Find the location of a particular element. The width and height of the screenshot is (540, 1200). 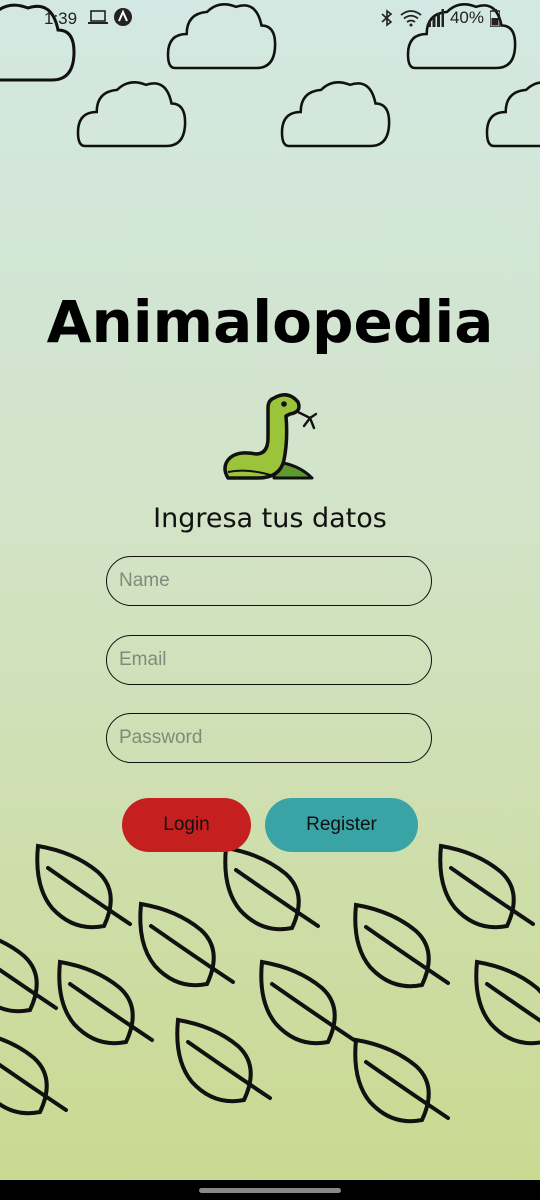

form-subtitle: Ingresa tus datos is located at coordinates (270, 518).